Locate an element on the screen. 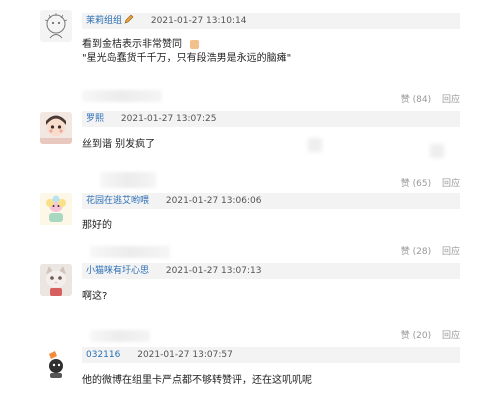 The width and height of the screenshot is (500, 404). comment-text: 啊这? is located at coordinates (94, 297).